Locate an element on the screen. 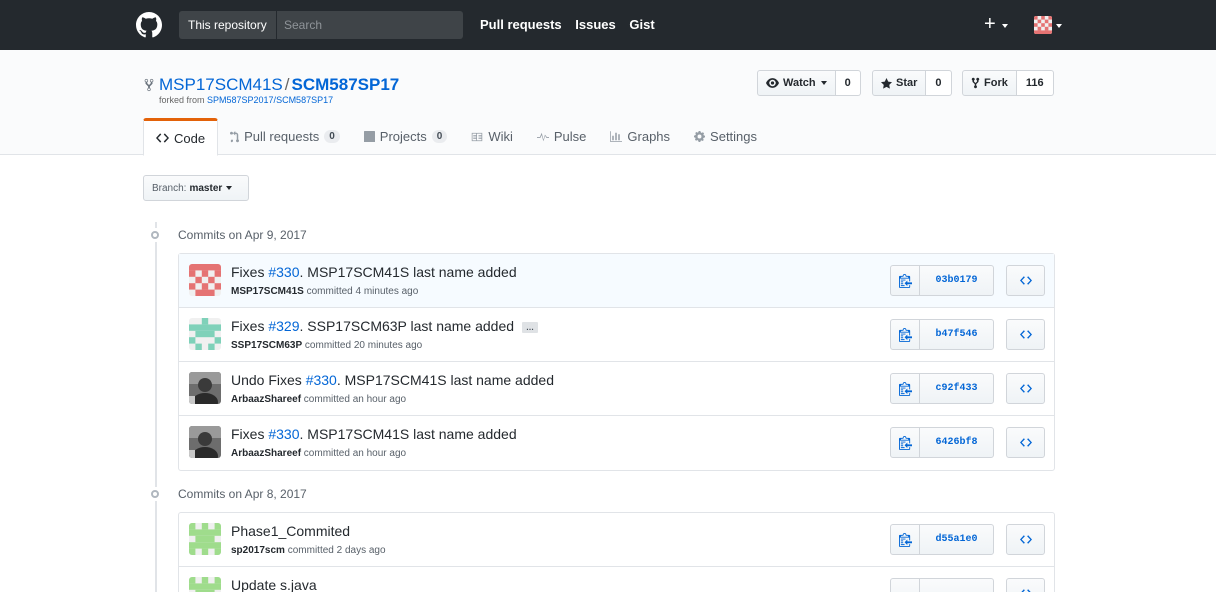  star-label: Star is located at coordinates (907, 83).